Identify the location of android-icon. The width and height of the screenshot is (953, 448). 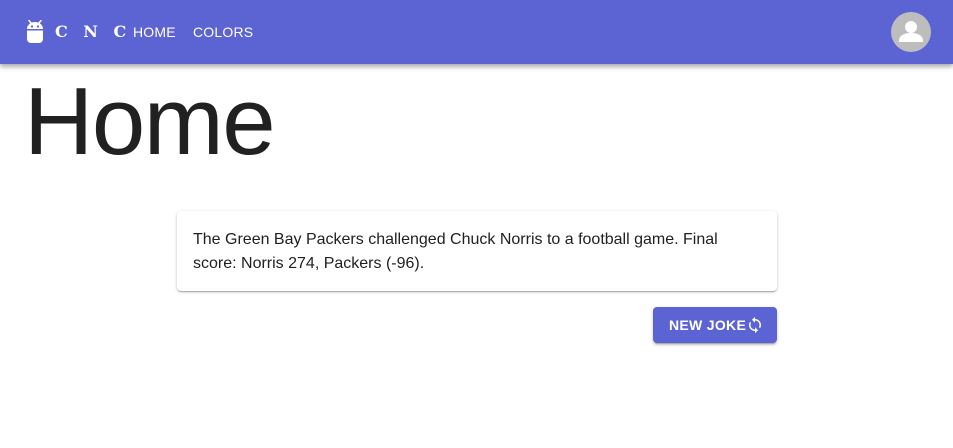
(35, 32).